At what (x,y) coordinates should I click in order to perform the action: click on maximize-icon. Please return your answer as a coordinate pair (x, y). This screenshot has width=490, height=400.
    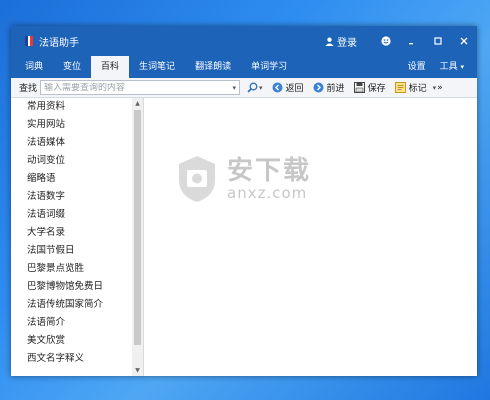
    Looking at the image, I should click on (438, 41).